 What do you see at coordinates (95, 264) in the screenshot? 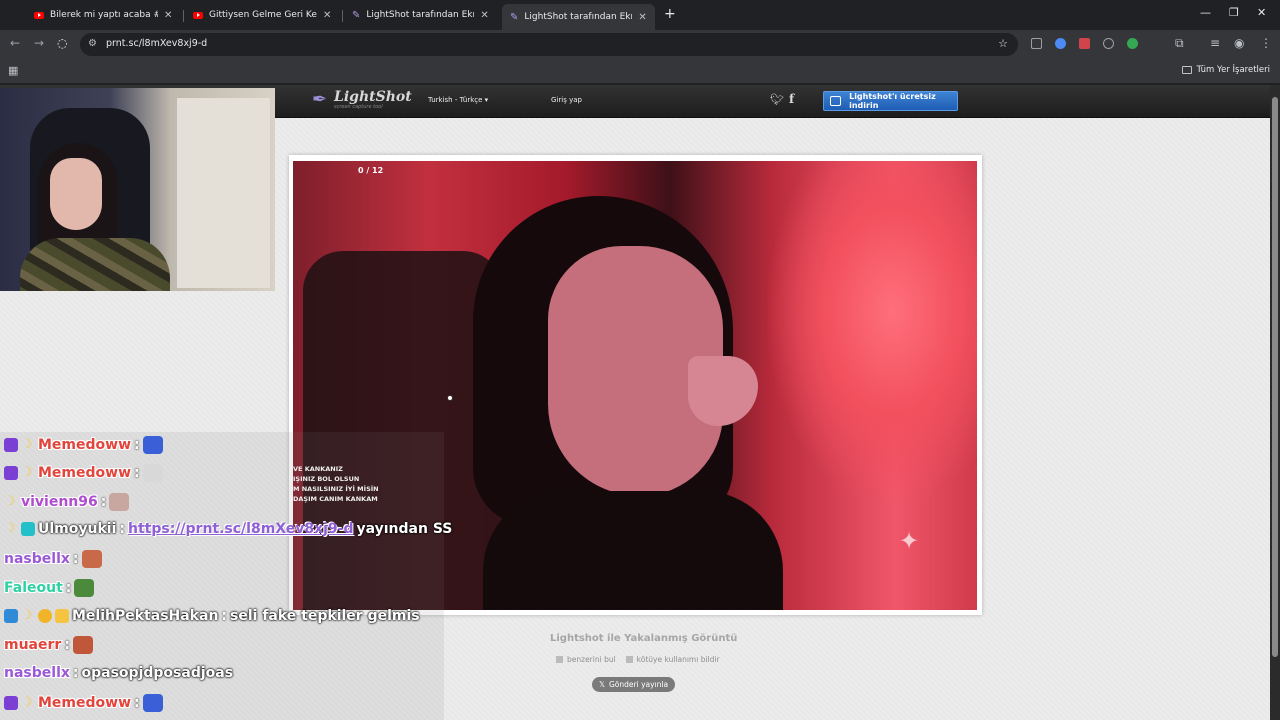
I see `webcam-body` at bounding box center [95, 264].